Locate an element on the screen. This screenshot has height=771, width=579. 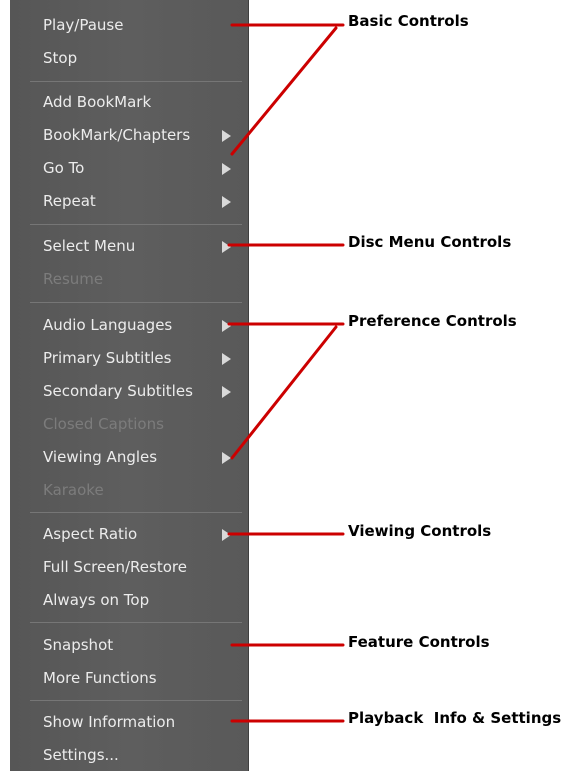
playback-info-settings-callout: Playback Info & Settings is located at coordinates (455, 718).